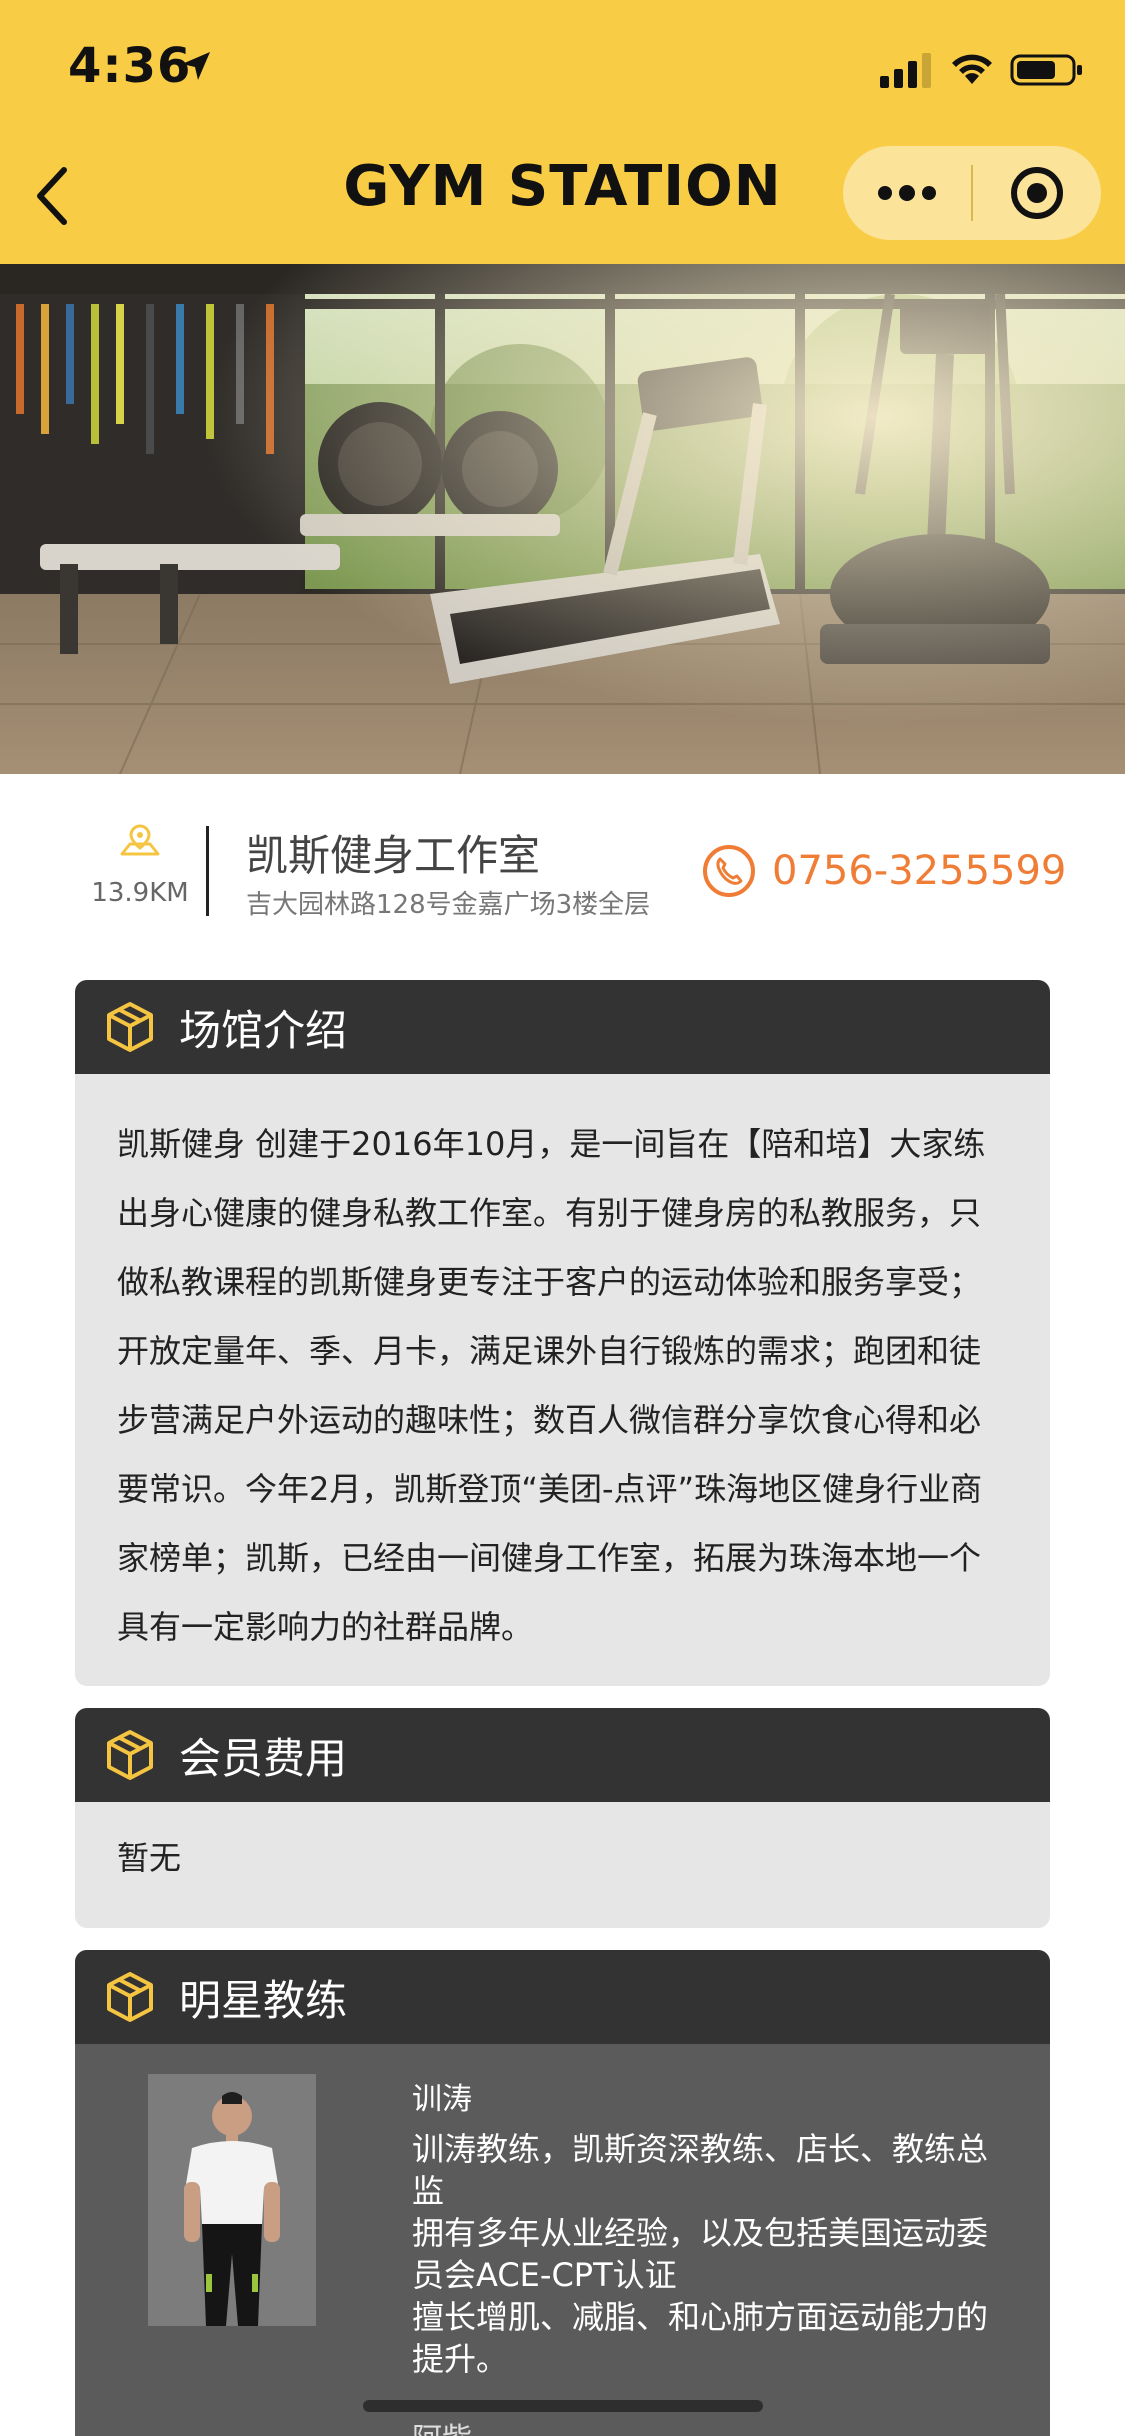 This screenshot has height=2436, width=1125. I want to click on wifi-icon, so click(972, 69).